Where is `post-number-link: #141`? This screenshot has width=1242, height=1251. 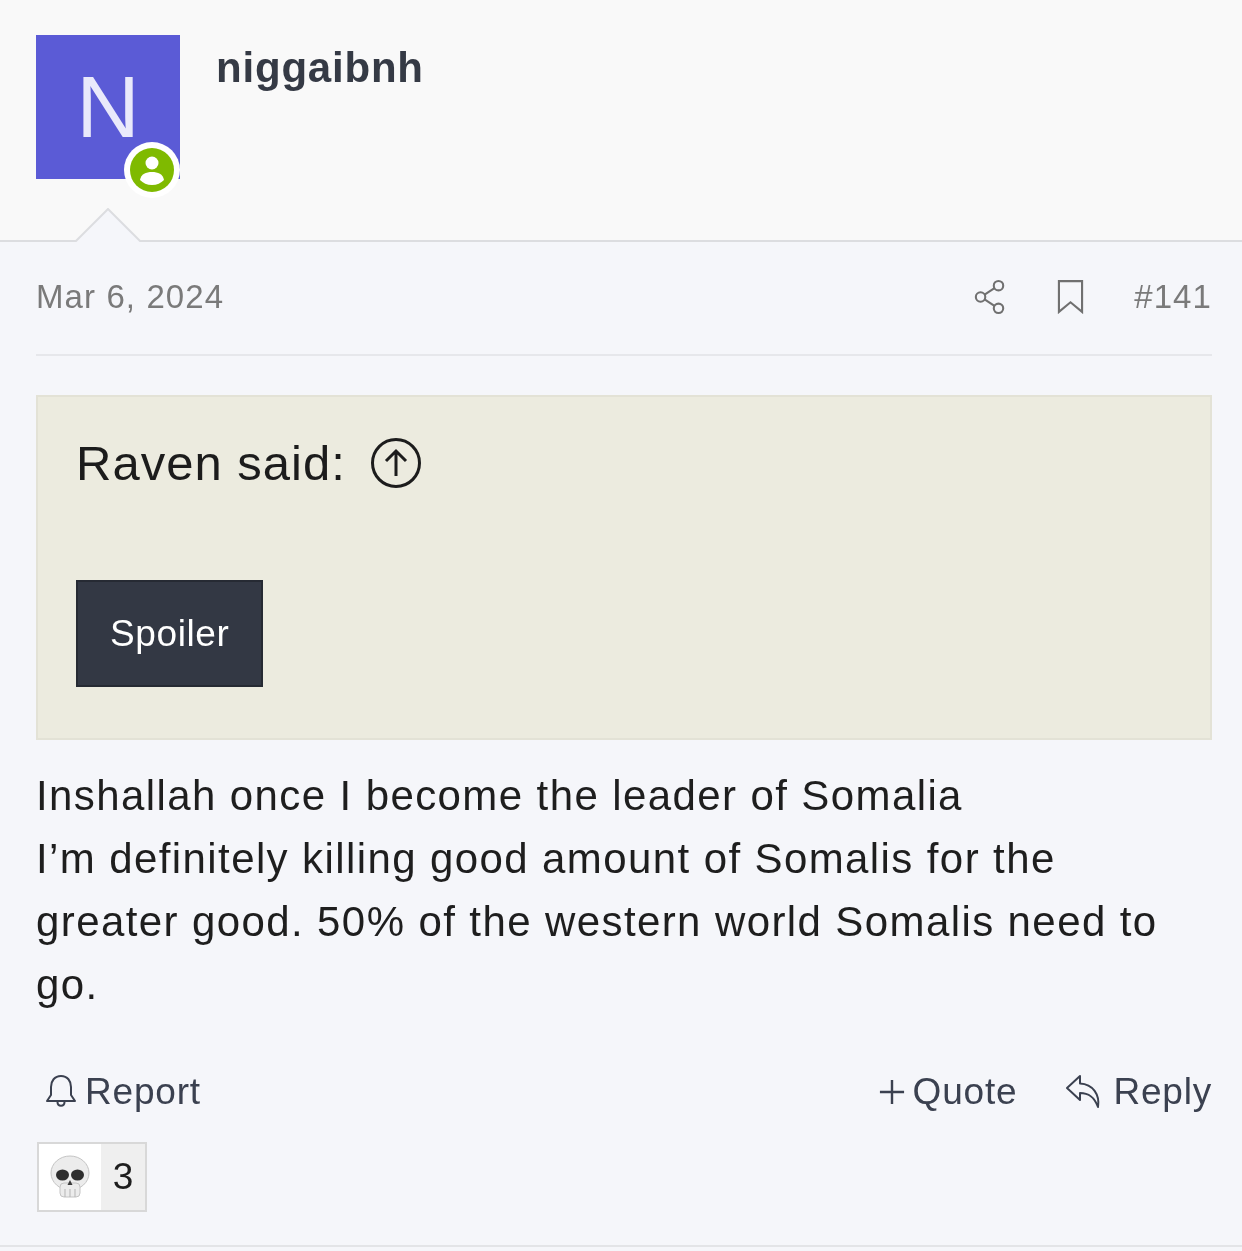 post-number-link: #141 is located at coordinates (1173, 296).